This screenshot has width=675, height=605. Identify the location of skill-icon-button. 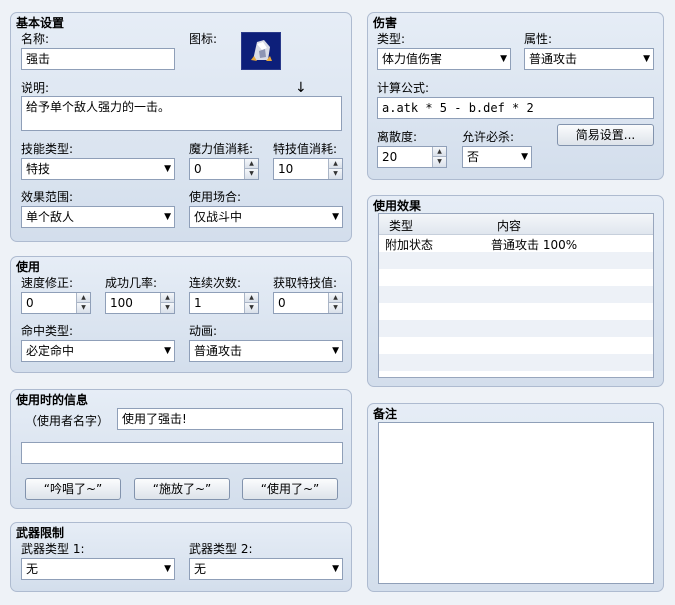
(261, 51).